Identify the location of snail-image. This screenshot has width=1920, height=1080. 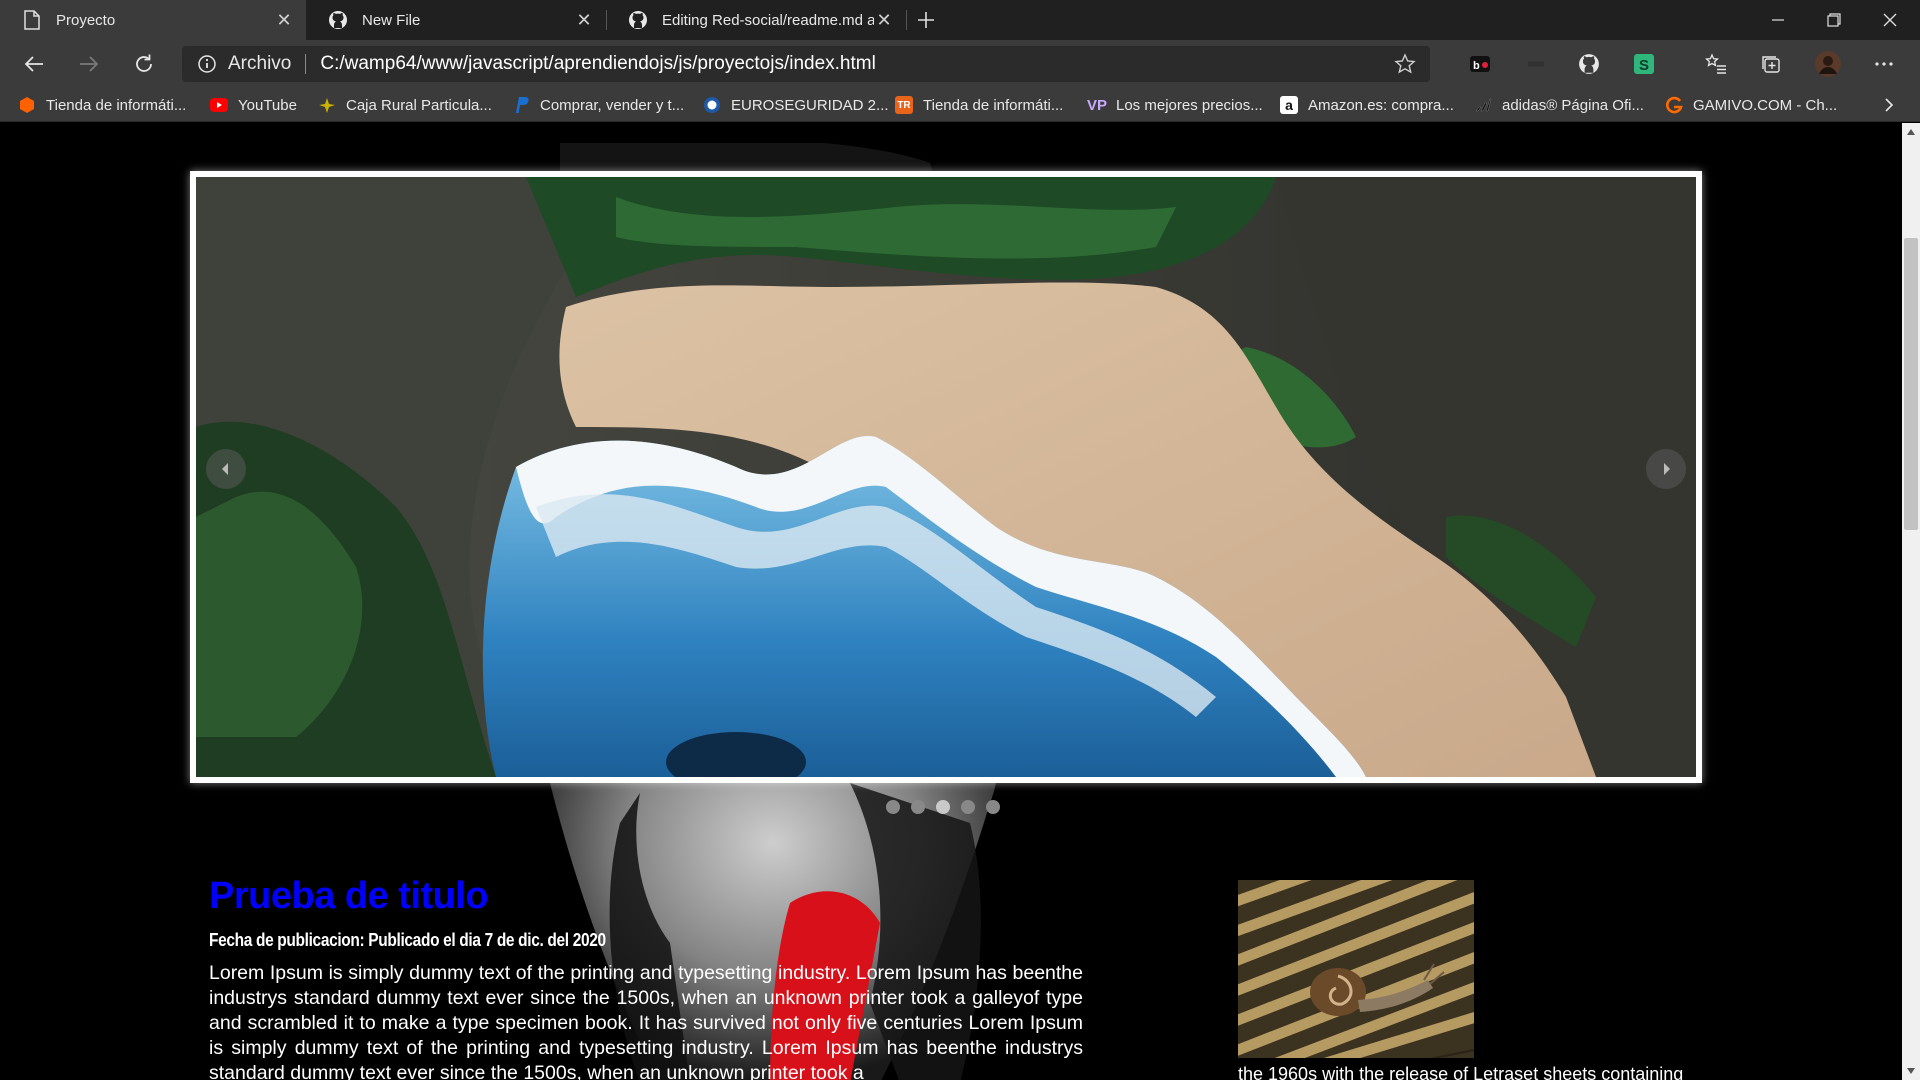
(1356, 969).